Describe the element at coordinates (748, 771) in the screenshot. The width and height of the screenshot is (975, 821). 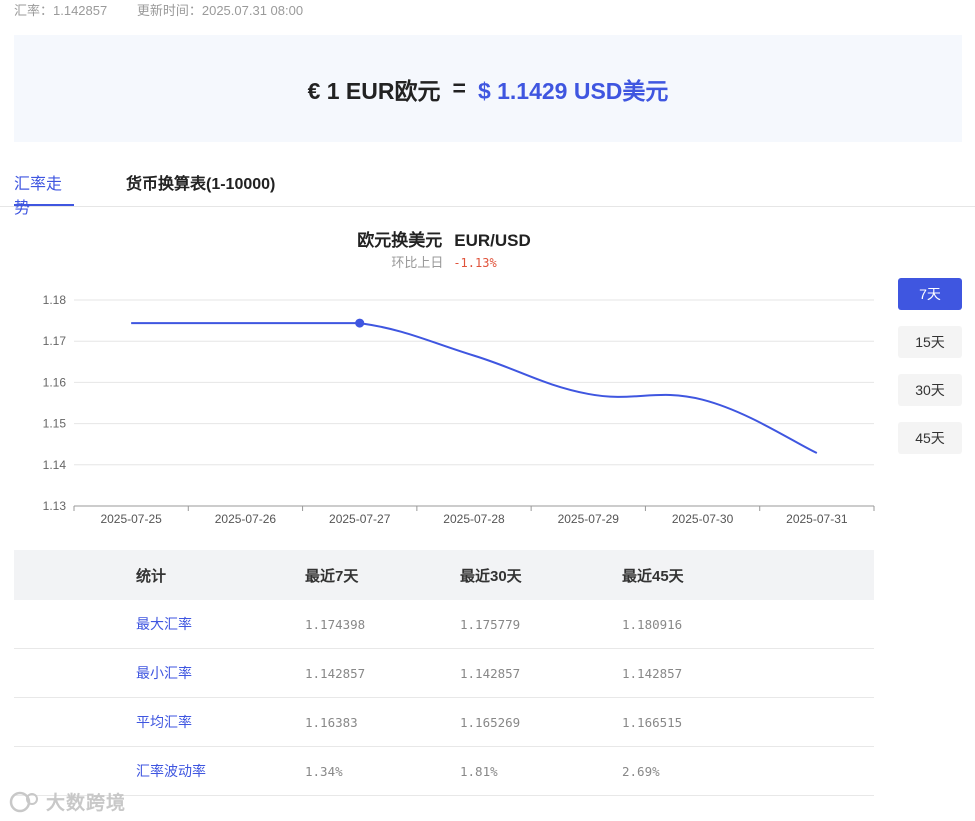
I see `stat-value: 2.69%` at that location.